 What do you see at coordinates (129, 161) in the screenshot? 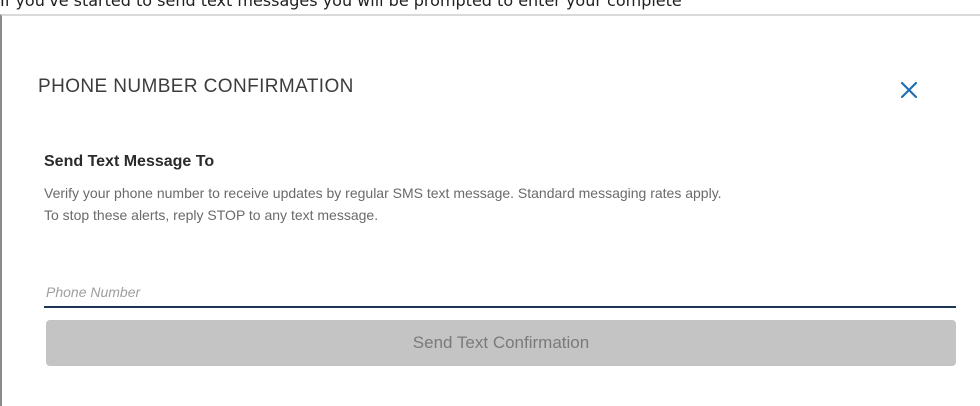
I see `section-heading: Send Text Message To` at bounding box center [129, 161].